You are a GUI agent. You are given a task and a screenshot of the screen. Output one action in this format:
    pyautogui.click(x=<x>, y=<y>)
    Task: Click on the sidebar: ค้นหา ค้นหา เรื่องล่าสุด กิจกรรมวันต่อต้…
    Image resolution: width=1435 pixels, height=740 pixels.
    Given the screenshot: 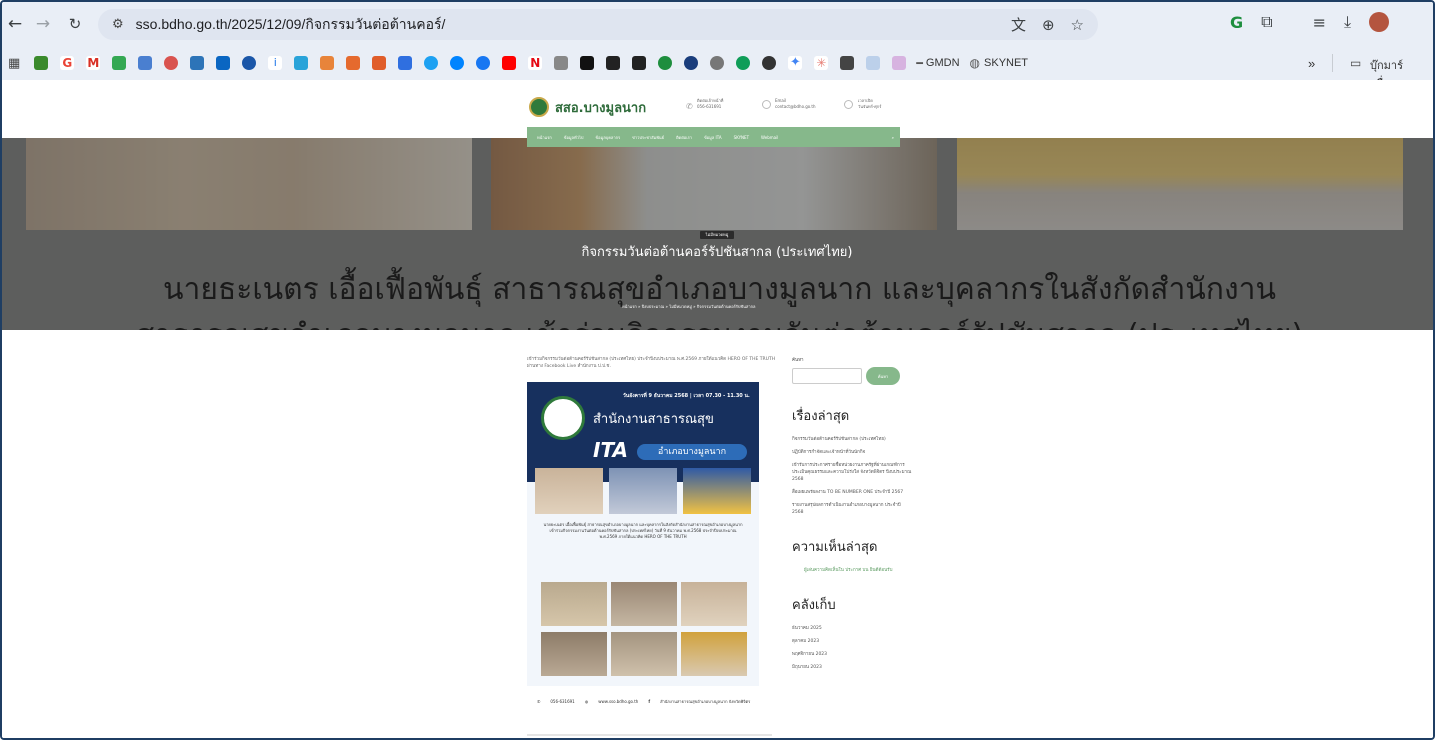 What is the action you would take?
    pyautogui.click(x=852, y=516)
    